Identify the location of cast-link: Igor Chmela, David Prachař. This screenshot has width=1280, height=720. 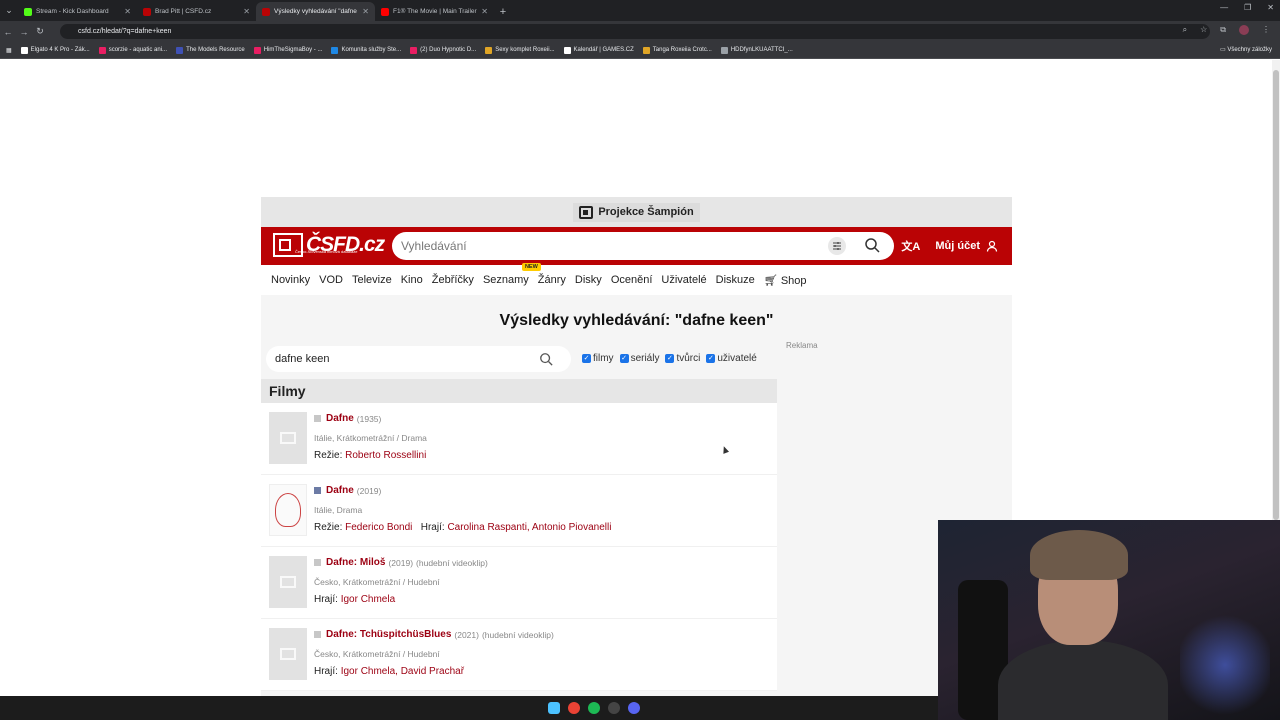
(402, 671).